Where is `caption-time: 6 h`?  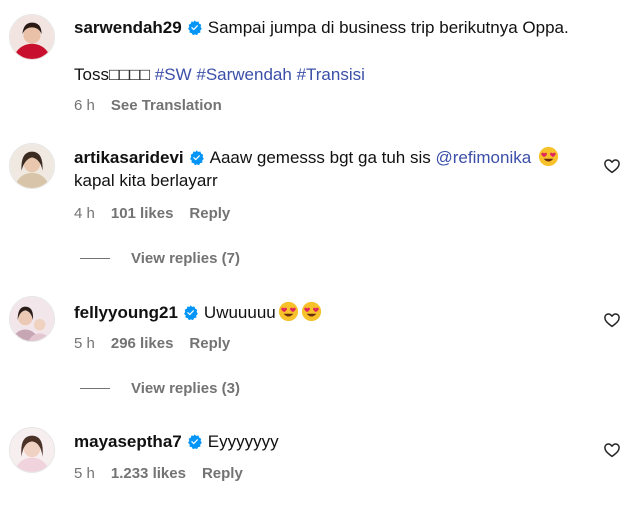
caption-time: 6 h is located at coordinates (84, 105).